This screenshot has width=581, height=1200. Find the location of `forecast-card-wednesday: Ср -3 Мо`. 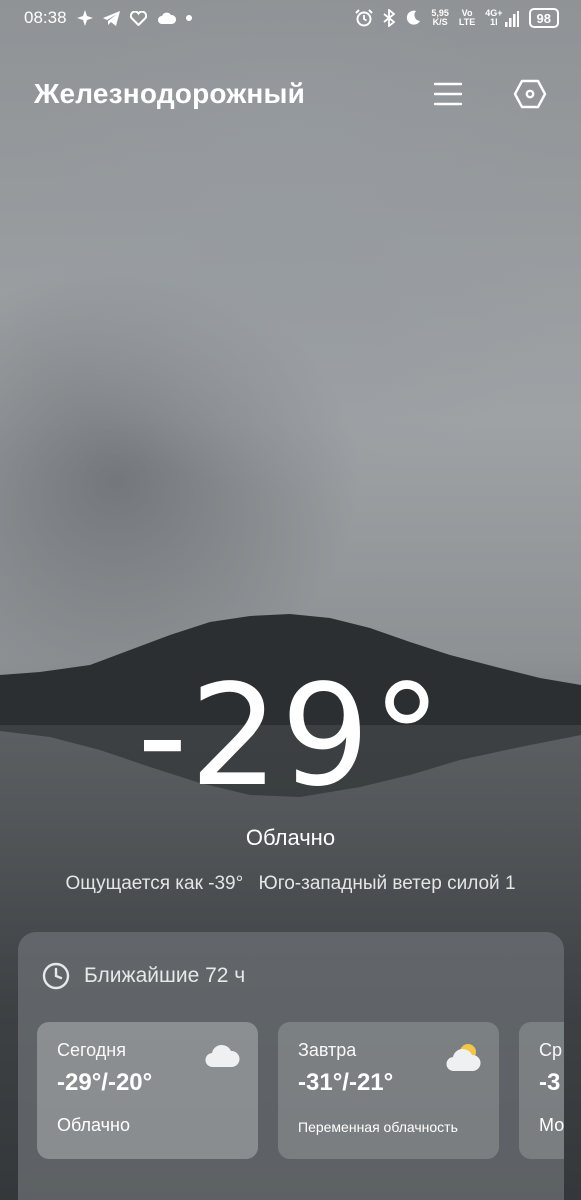

forecast-card-wednesday: Ср -3 Мо is located at coordinates (541, 1090).